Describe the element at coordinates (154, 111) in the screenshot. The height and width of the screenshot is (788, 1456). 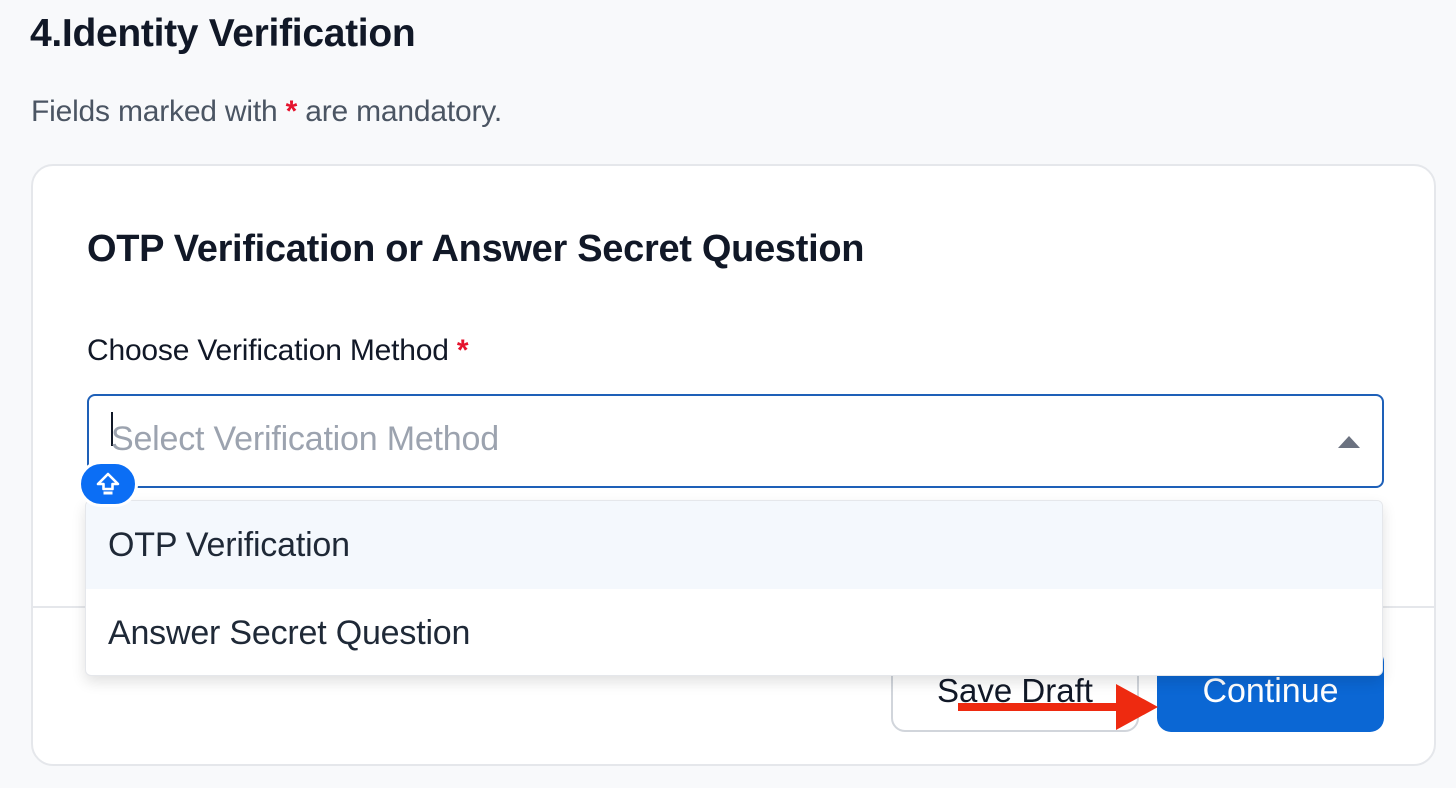
I see `mandatory-note-prefix: Fields marked with` at that location.